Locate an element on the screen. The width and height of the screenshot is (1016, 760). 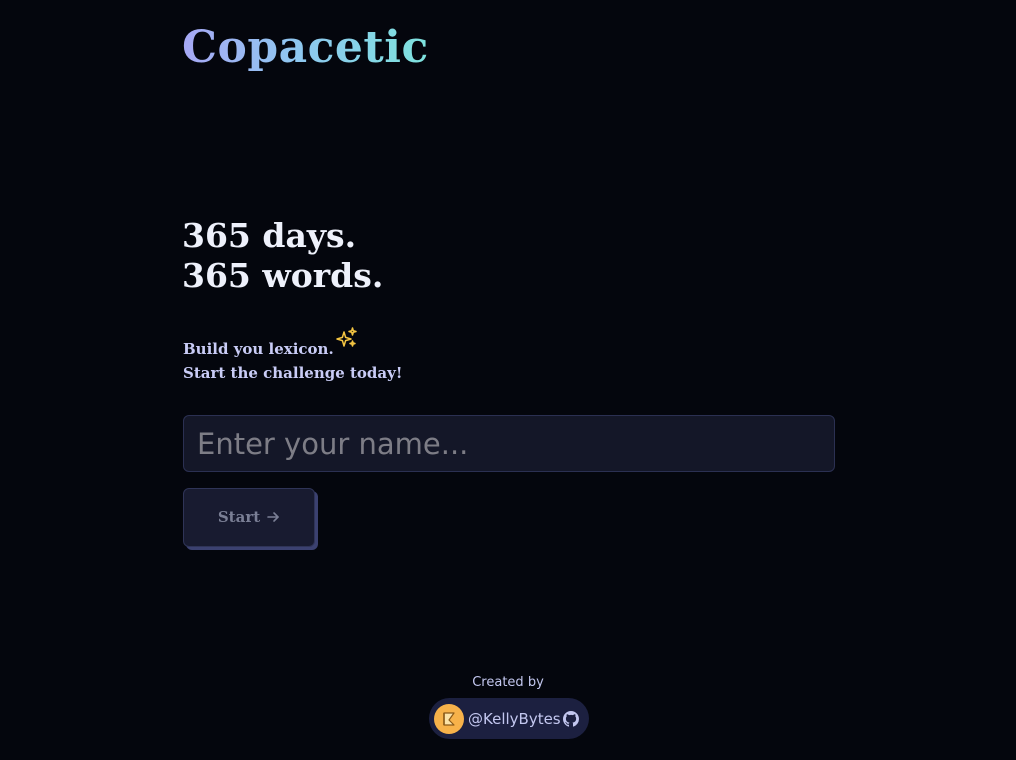
tagline-row-1: Build you lexicon. is located at coordinates (292, 344).